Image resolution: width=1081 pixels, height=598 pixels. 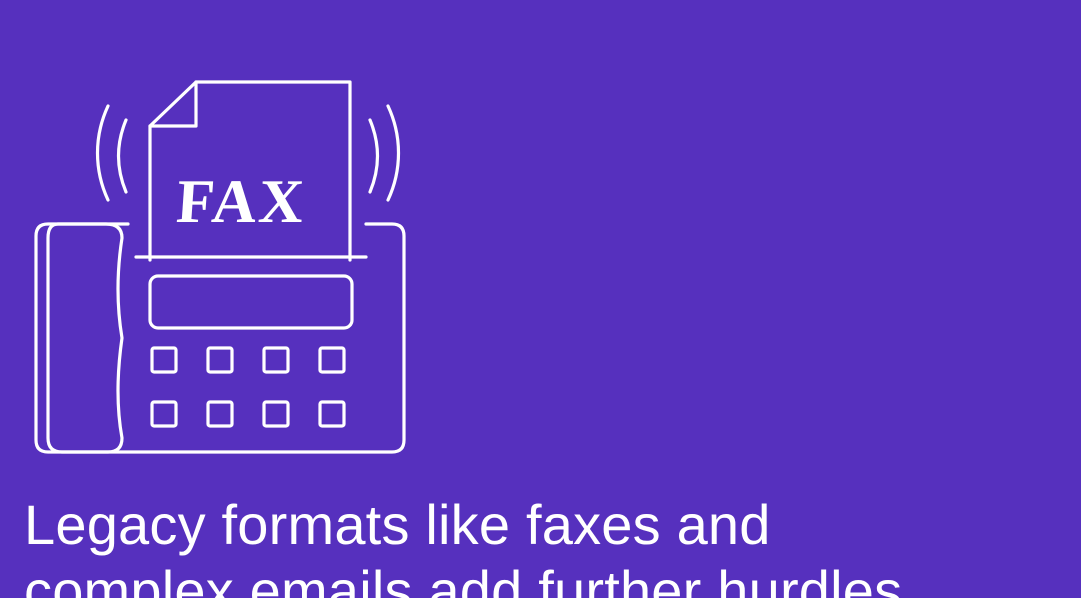 I want to click on handset-icon, so click(x=85, y=338).